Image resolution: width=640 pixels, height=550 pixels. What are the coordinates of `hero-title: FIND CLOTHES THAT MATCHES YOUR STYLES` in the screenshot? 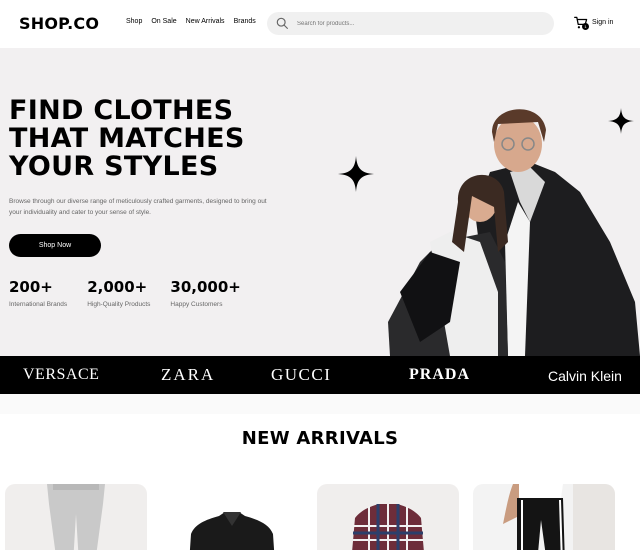 It's located at (127, 139).